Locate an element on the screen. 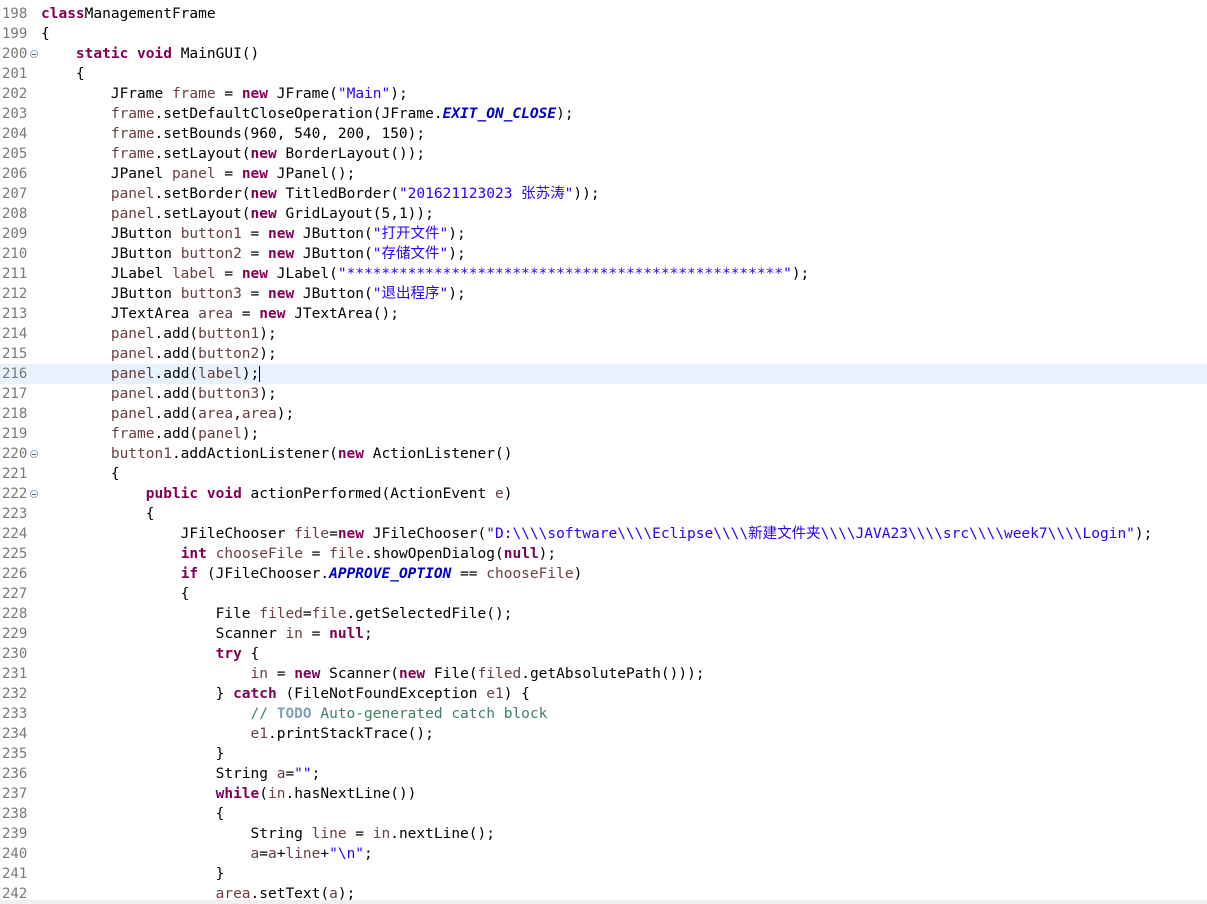  horizontal-scrollbar is located at coordinates (603, 902).